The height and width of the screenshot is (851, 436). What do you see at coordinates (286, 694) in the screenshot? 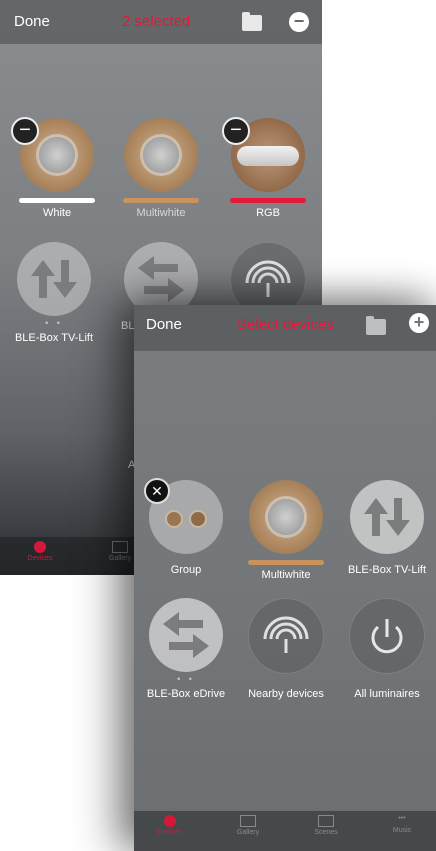
I see `device-label: Nearby devices` at bounding box center [286, 694].